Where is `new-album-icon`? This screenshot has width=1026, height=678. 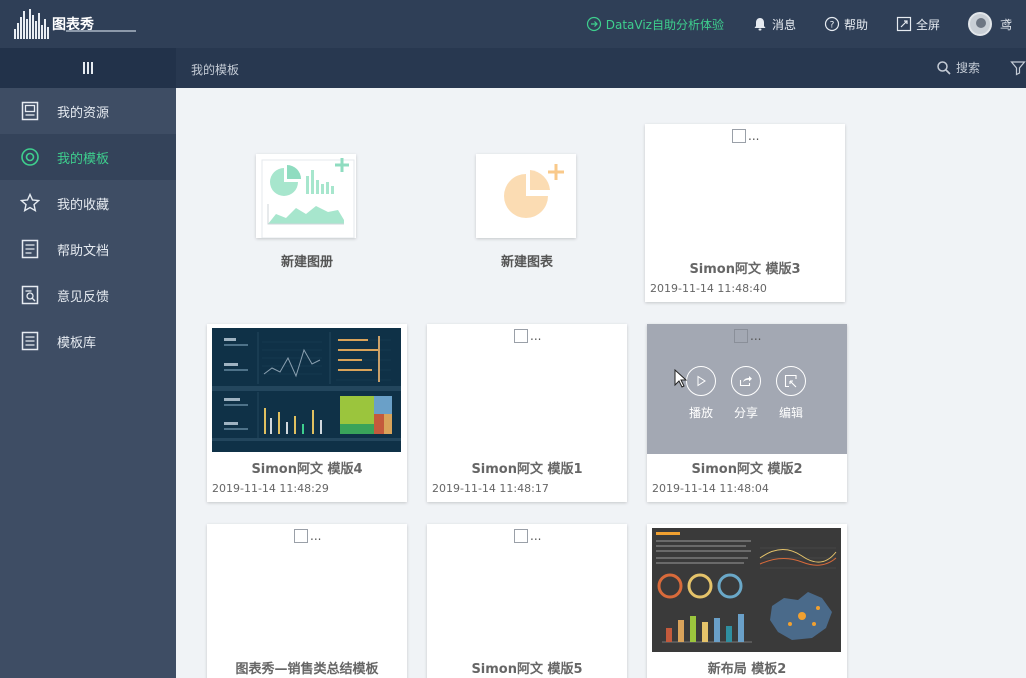 new-album-icon is located at coordinates (306, 196).